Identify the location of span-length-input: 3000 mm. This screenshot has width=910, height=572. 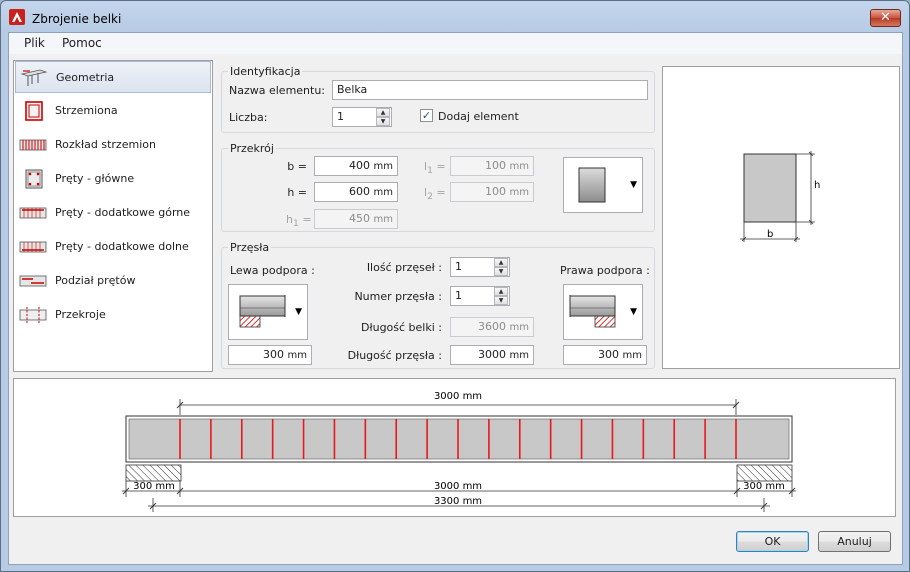
(492, 355).